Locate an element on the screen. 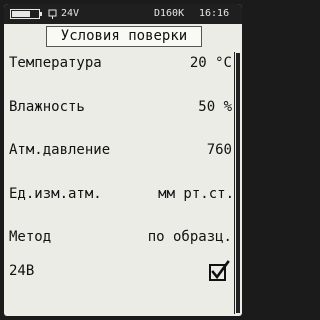  row-value: по образц. is located at coordinates (189, 237).